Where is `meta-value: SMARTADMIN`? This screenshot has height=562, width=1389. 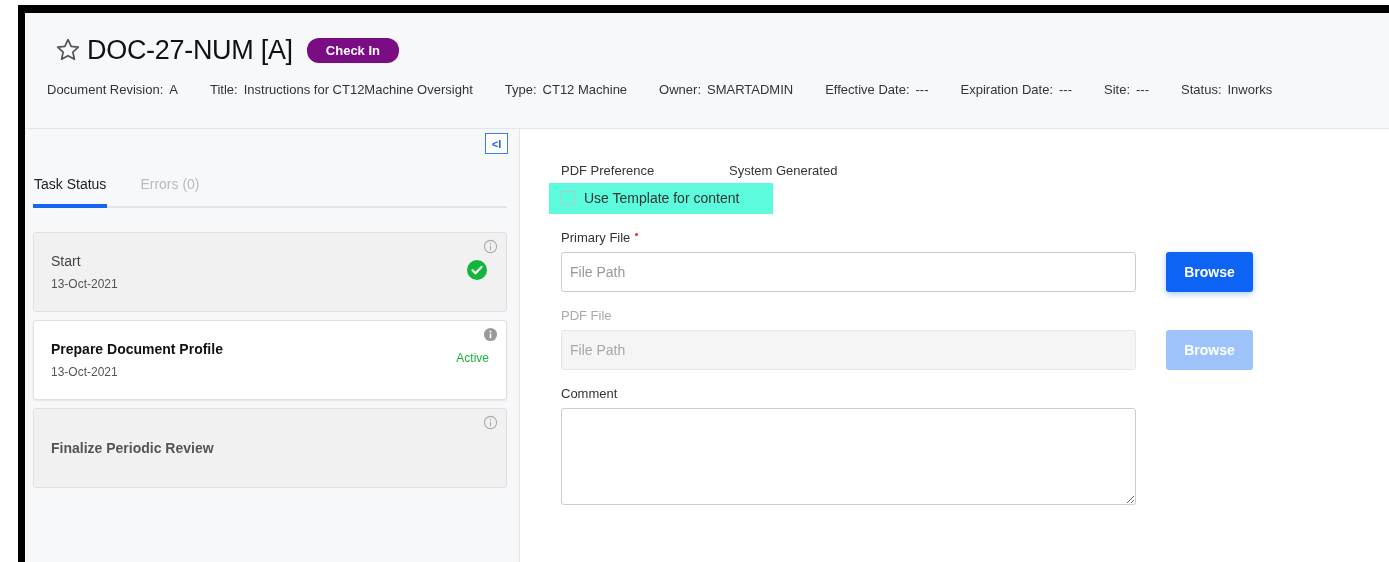 meta-value: SMARTADMIN is located at coordinates (750, 89).